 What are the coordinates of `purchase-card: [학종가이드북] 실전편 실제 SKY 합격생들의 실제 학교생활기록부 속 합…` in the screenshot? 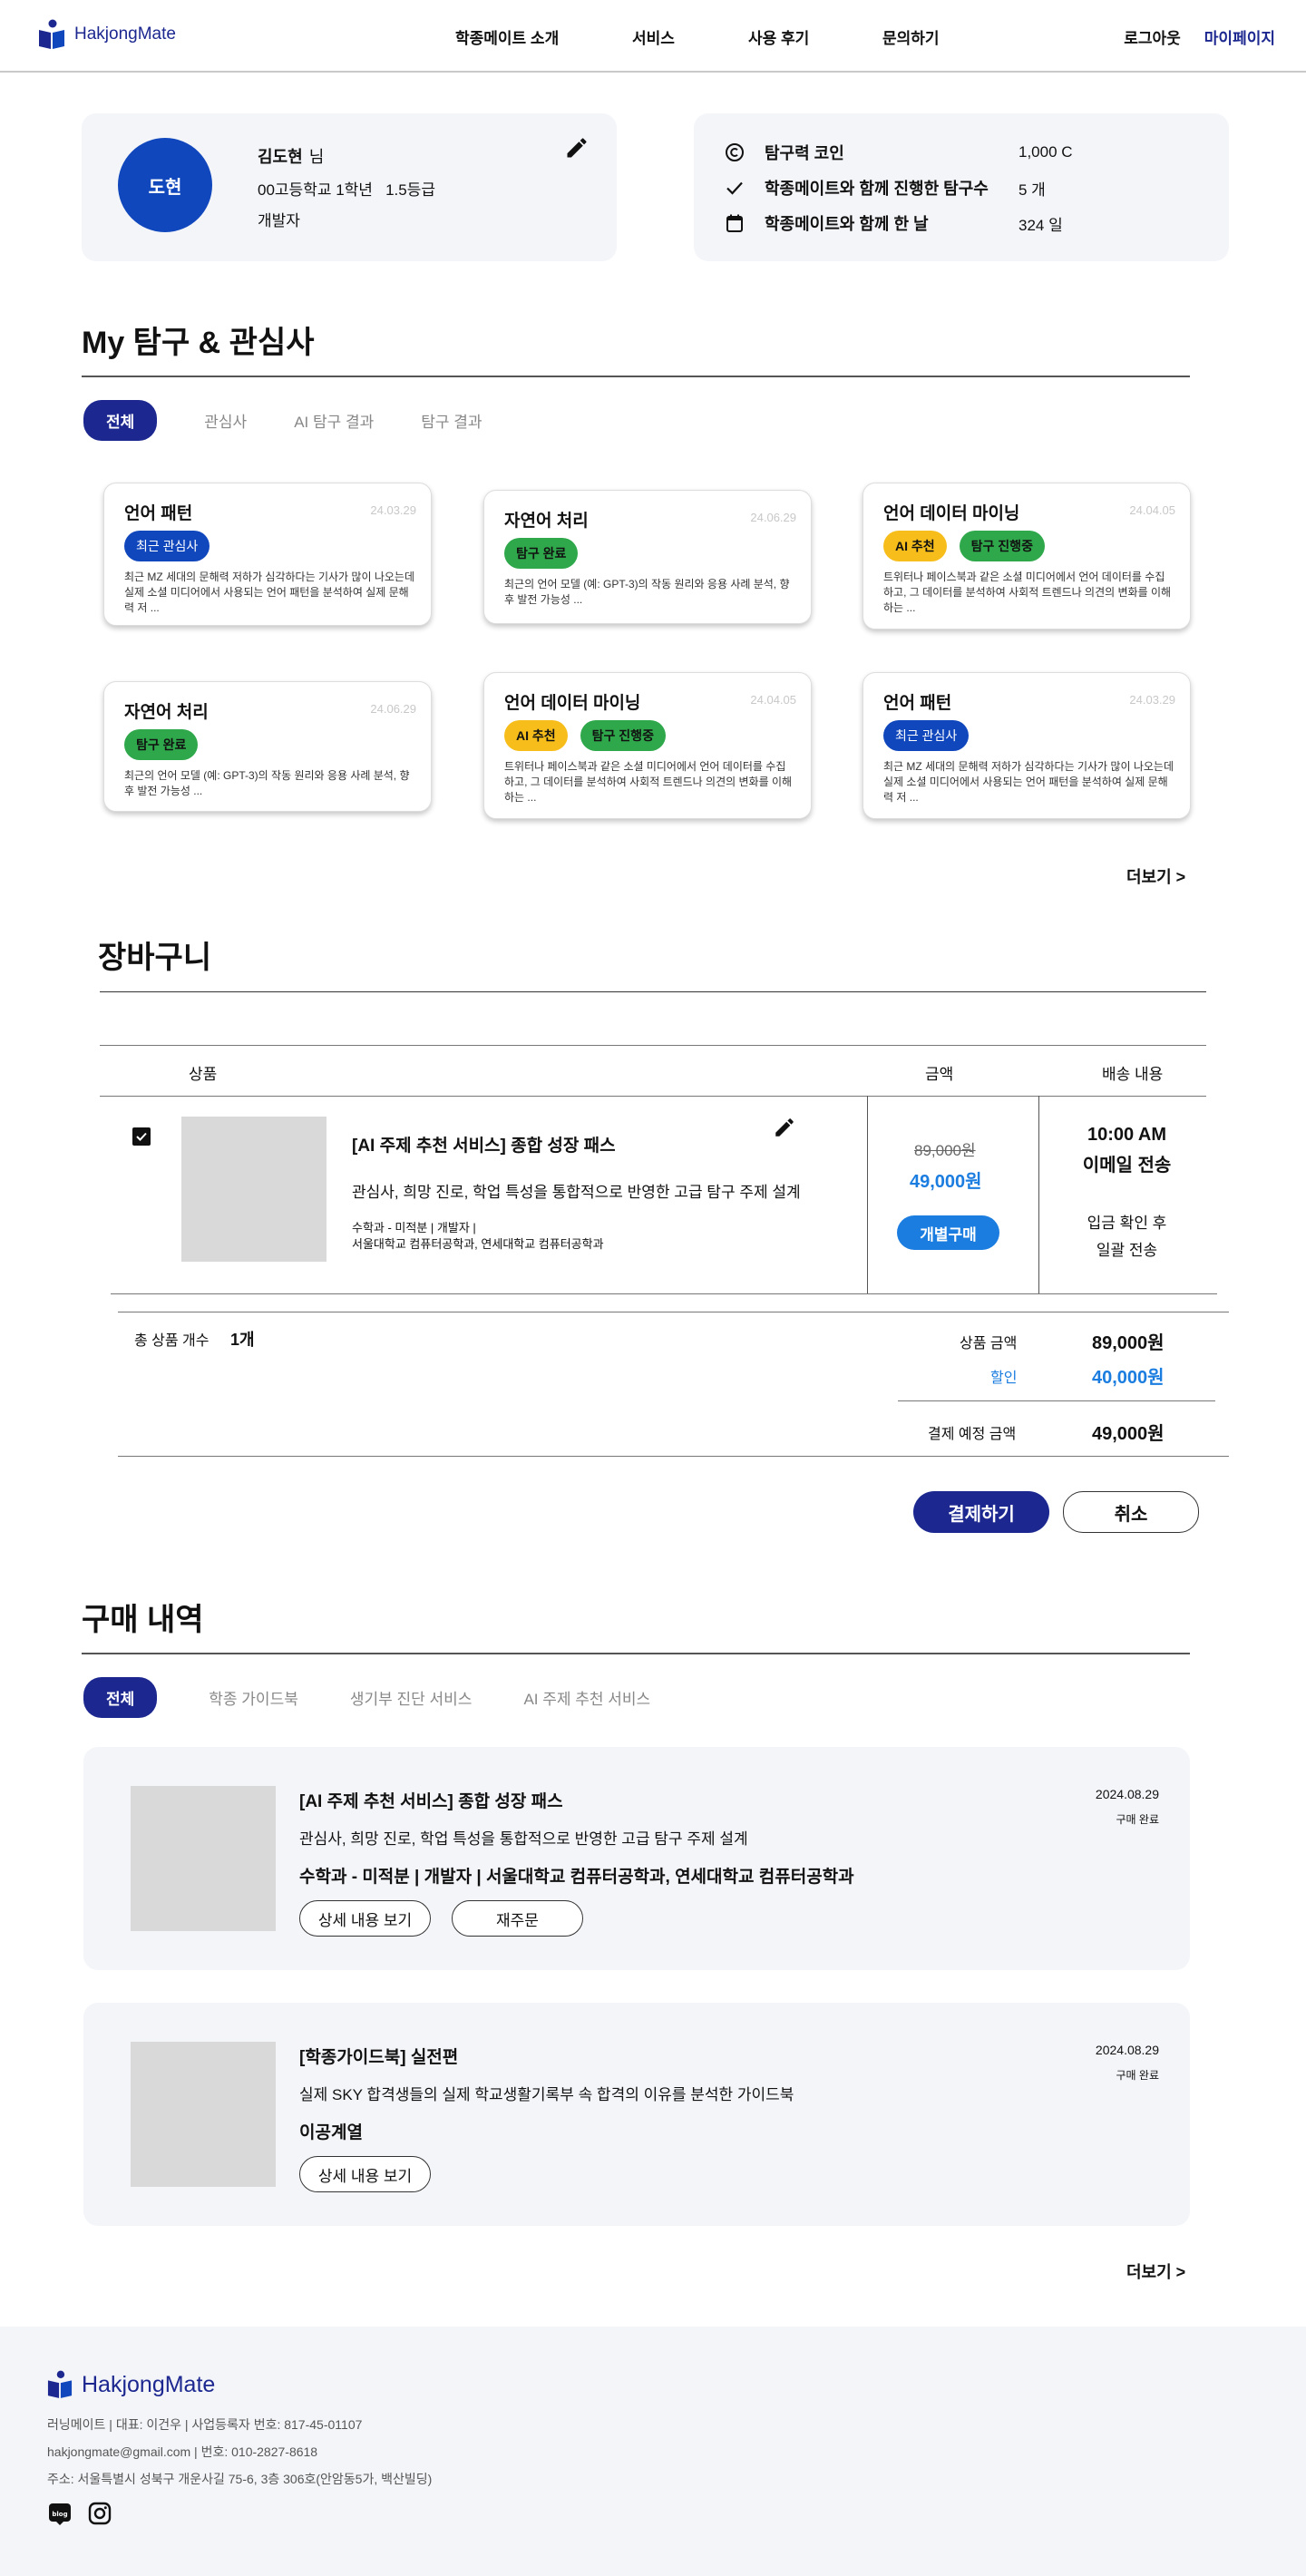 It's located at (636, 2114).